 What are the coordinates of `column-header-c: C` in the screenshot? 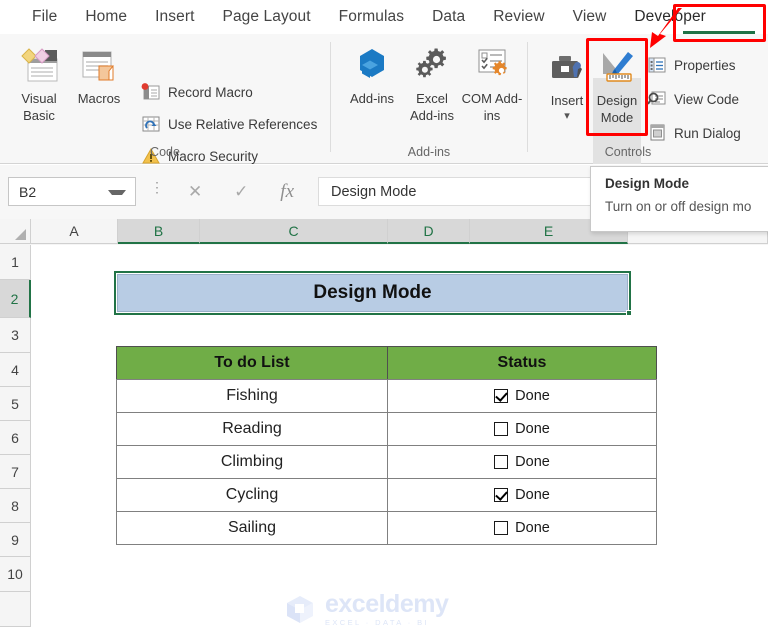 It's located at (294, 231).